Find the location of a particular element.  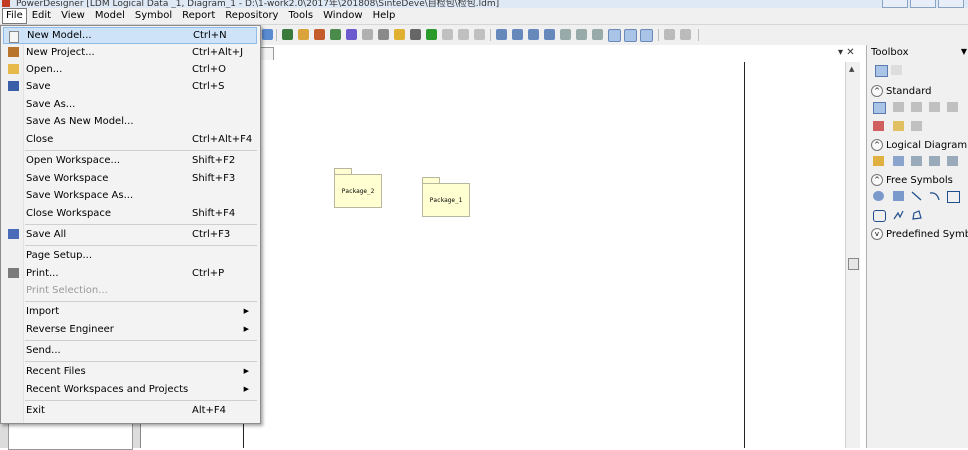

note-tool-icon is located at coordinates (878, 196).